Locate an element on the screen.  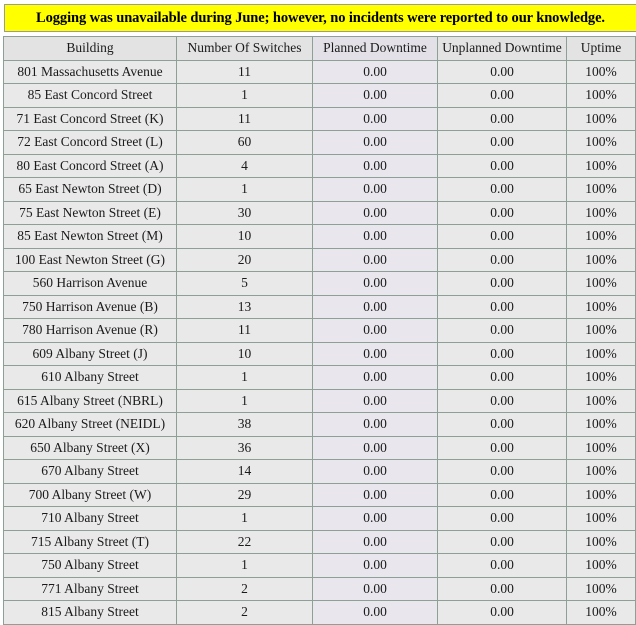
table-row: 100 East Newton Street (G) 20 0.00 0.00 100% is located at coordinates (319, 259).